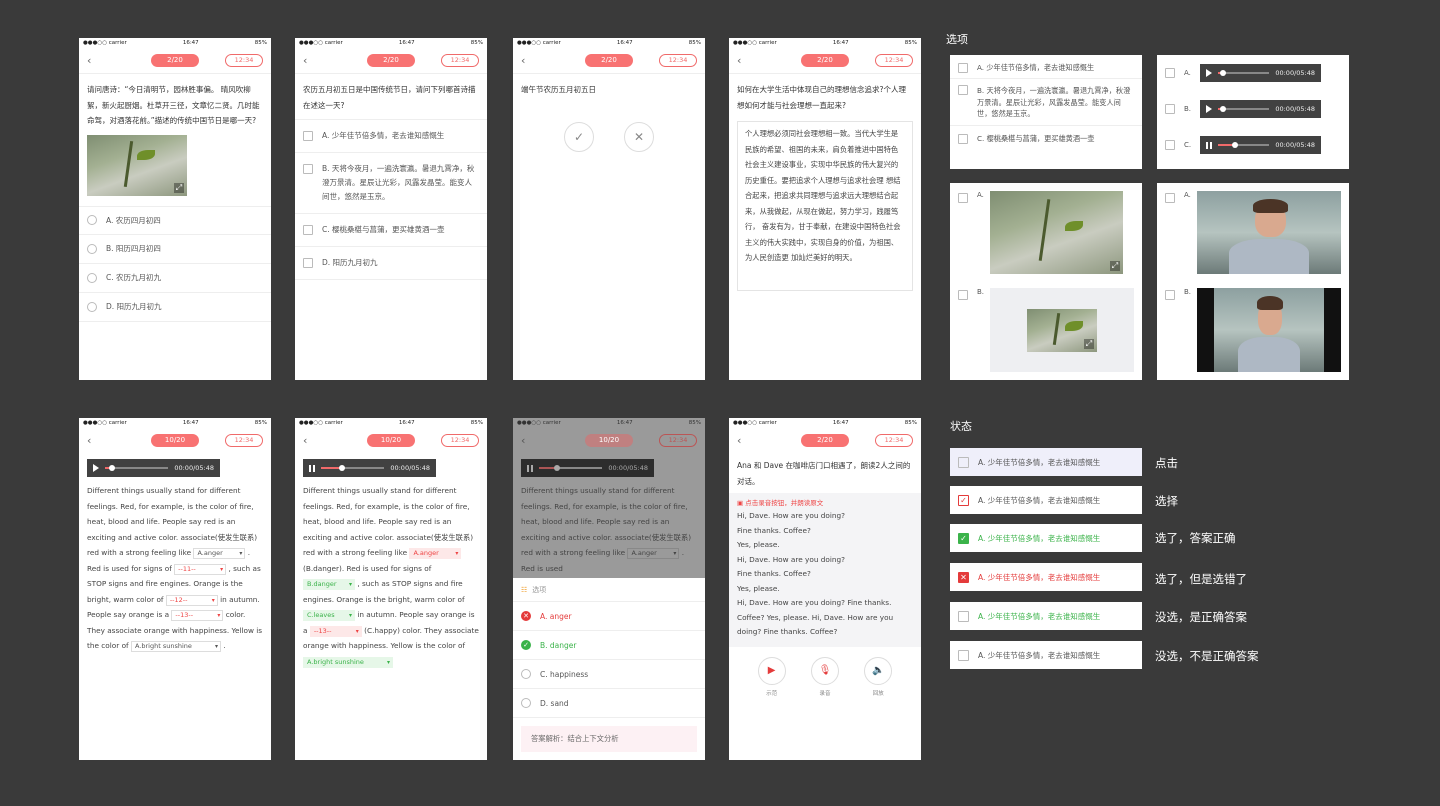  What do you see at coordinates (329, 584) in the screenshot?
I see `blank-dropdown-2: B.danger` at bounding box center [329, 584].